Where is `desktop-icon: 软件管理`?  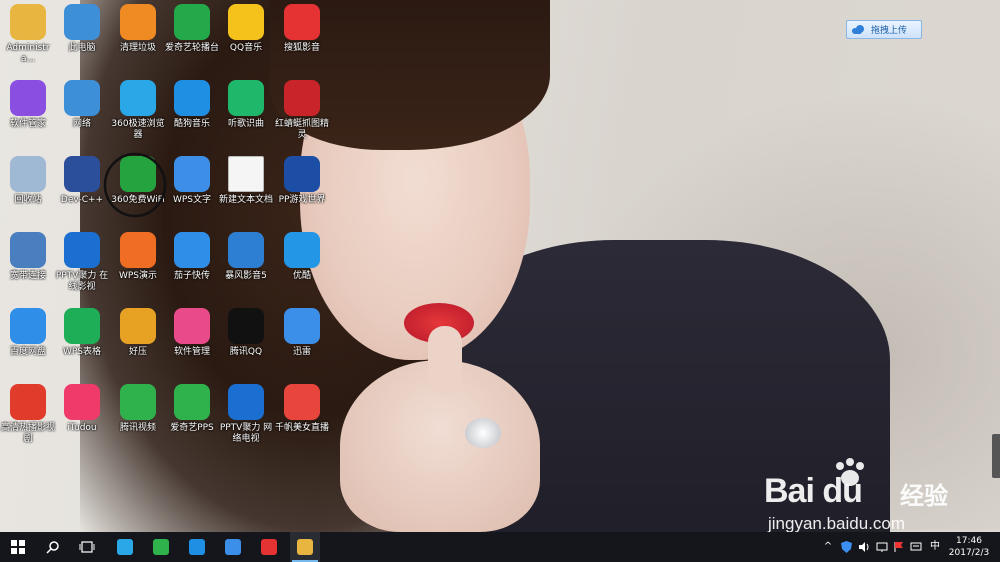 desktop-icon: 软件管理 is located at coordinates (192, 333).